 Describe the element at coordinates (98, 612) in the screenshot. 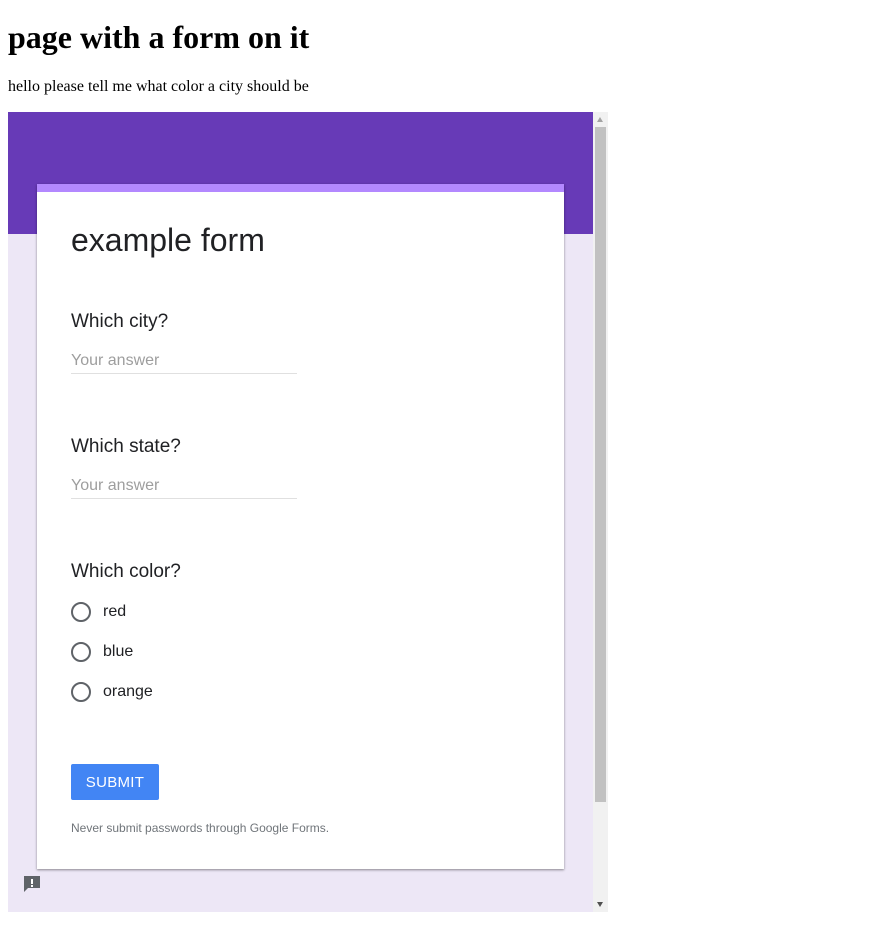

I see `radio-option-red: red` at that location.